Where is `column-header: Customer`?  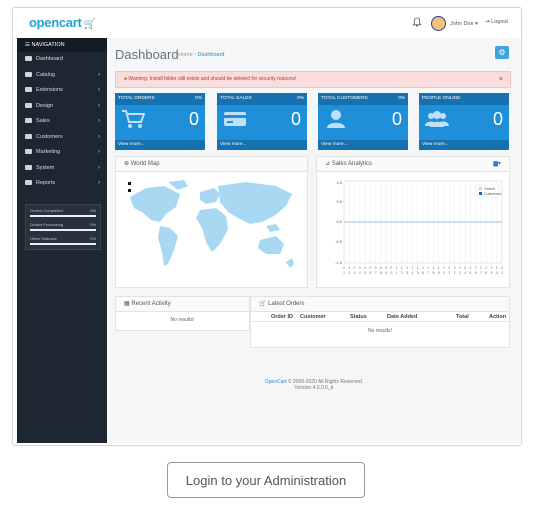 column-header: Customer is located at coordinates (313, 317).